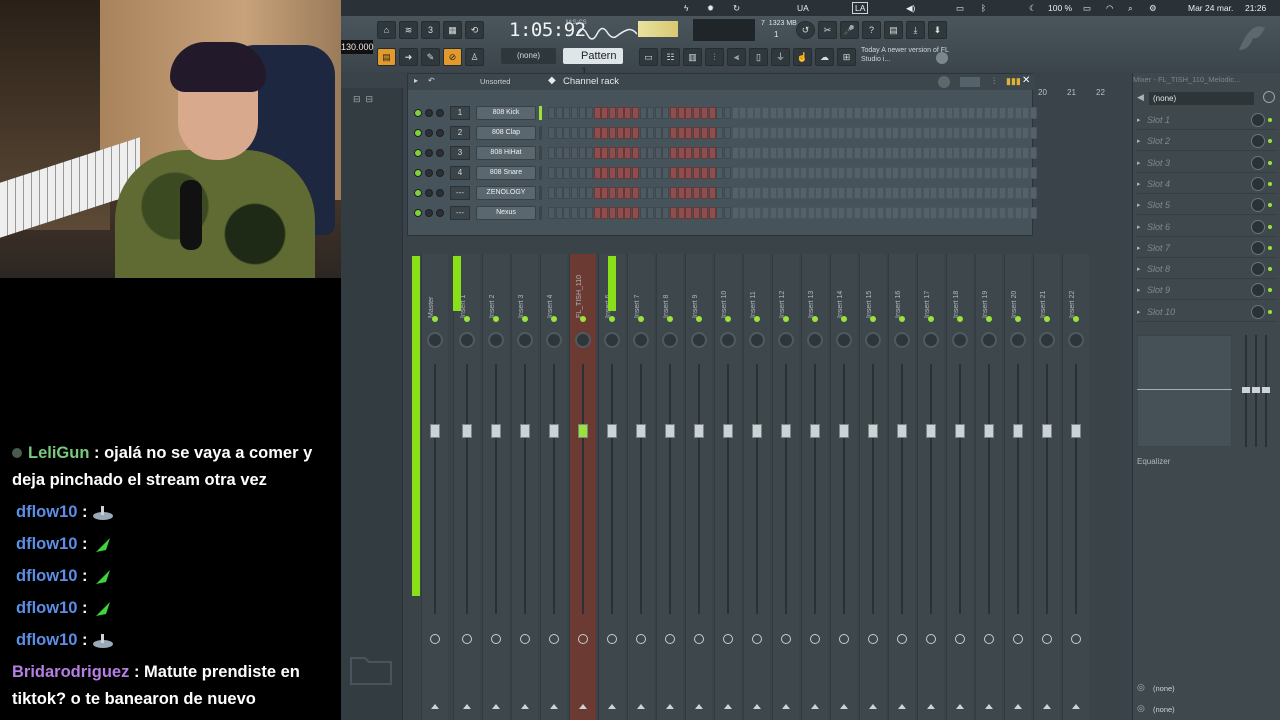  What do you see at coordinates (386, 30) in the screenshot?
I see `metronome-icon: ⌂` at bounding box center [386, 30].